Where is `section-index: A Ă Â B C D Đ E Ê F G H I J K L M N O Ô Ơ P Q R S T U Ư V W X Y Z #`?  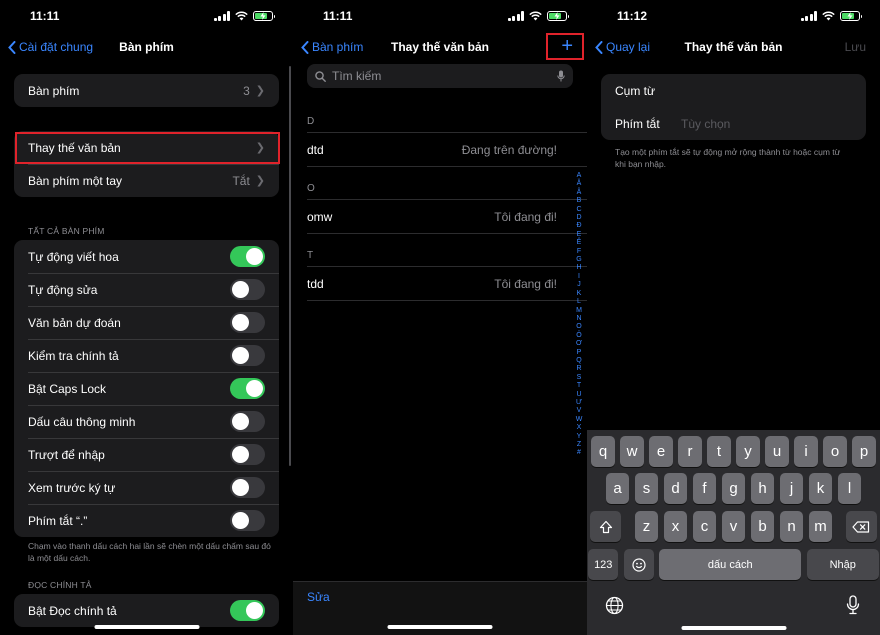 section-index: A Ă Â B C D Đ E Ê F G H I J K L M N O Ô Ơ P Q R S T U Ư V W X Y Z # is located at coordinates (579, 315).